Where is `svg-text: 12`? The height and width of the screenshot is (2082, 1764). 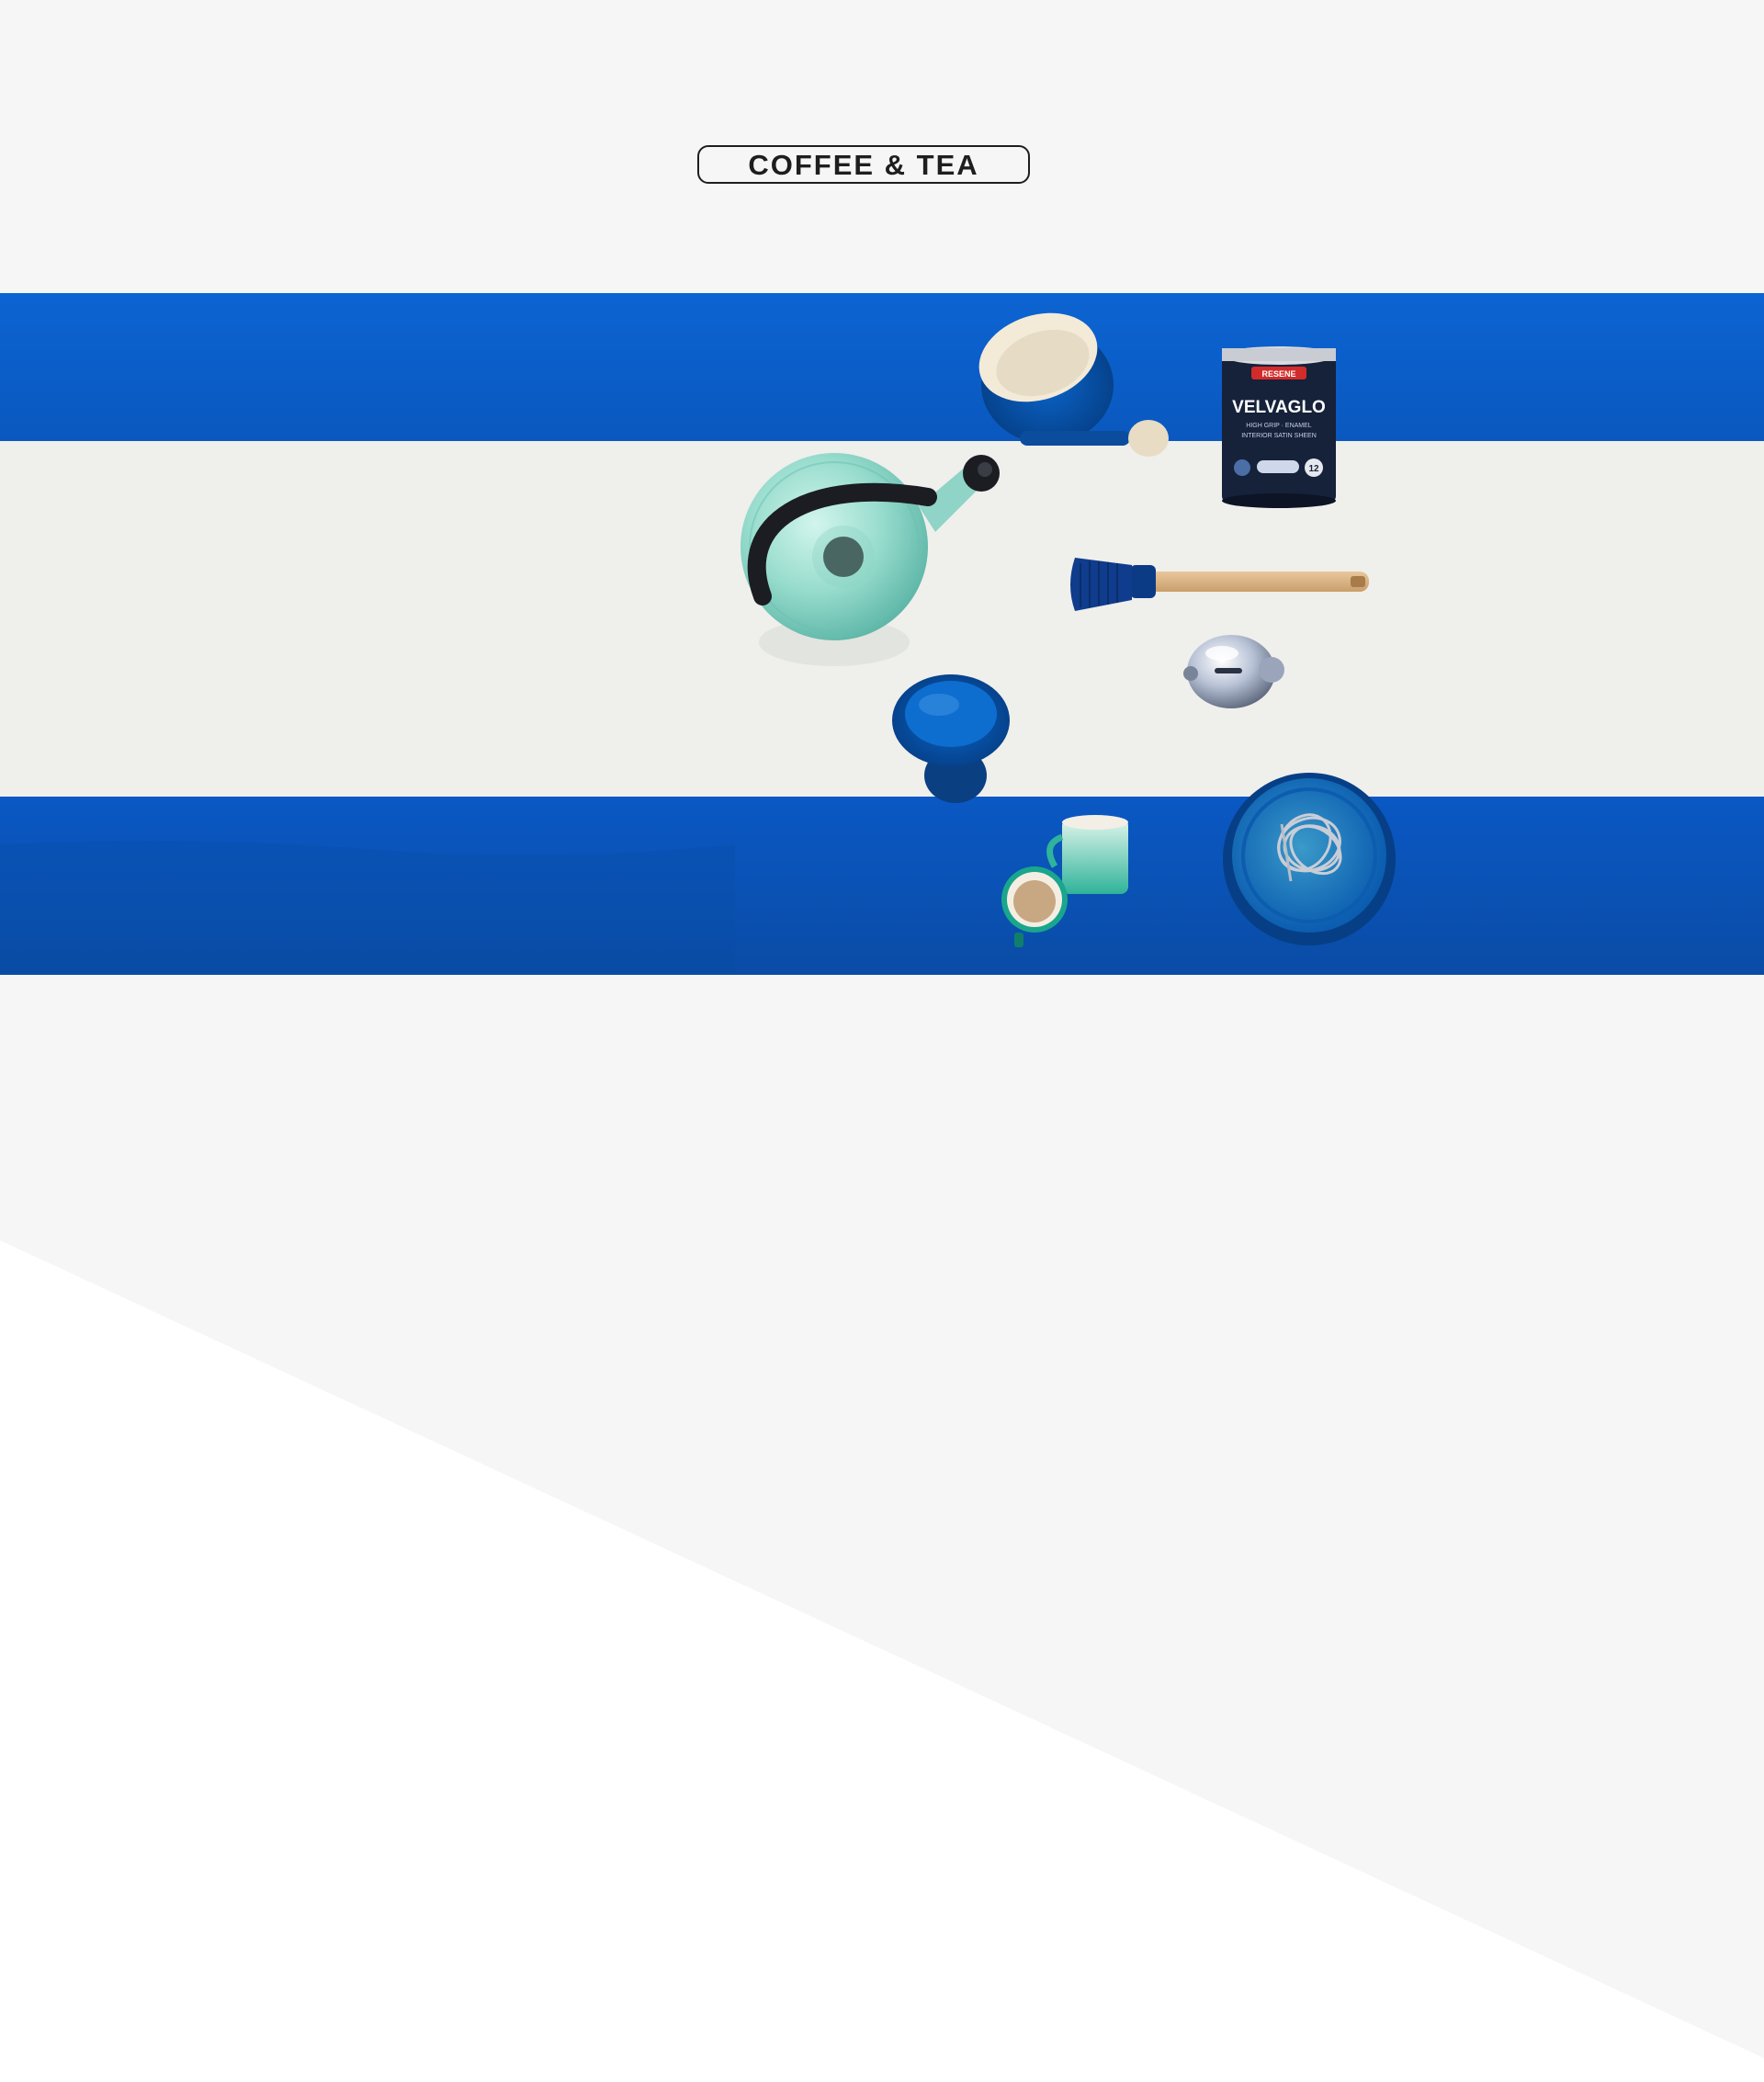
svg-text: 12 is located at coordinates (1313, 469).